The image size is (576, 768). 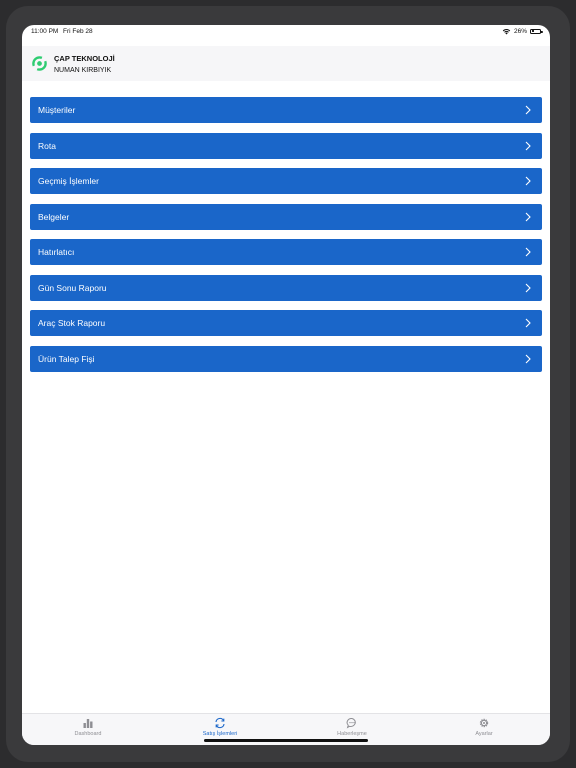 What do you see at coordinates (536, 31) in the screenshot?
I see `battery-icon` at bounding box center [536, 31].